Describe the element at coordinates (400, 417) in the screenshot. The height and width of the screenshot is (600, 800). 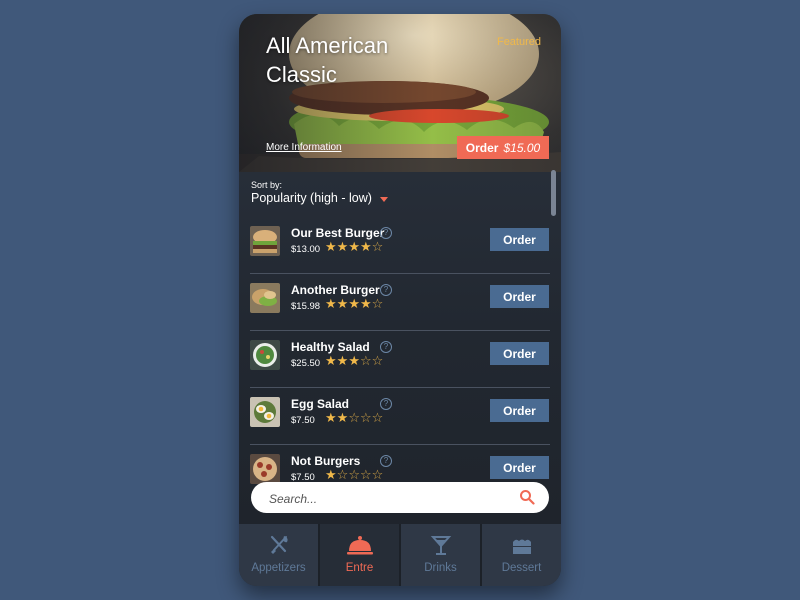
I see `list-item: Egg Salad ? $7.50 ★★☆☆☆ Order` at that location.